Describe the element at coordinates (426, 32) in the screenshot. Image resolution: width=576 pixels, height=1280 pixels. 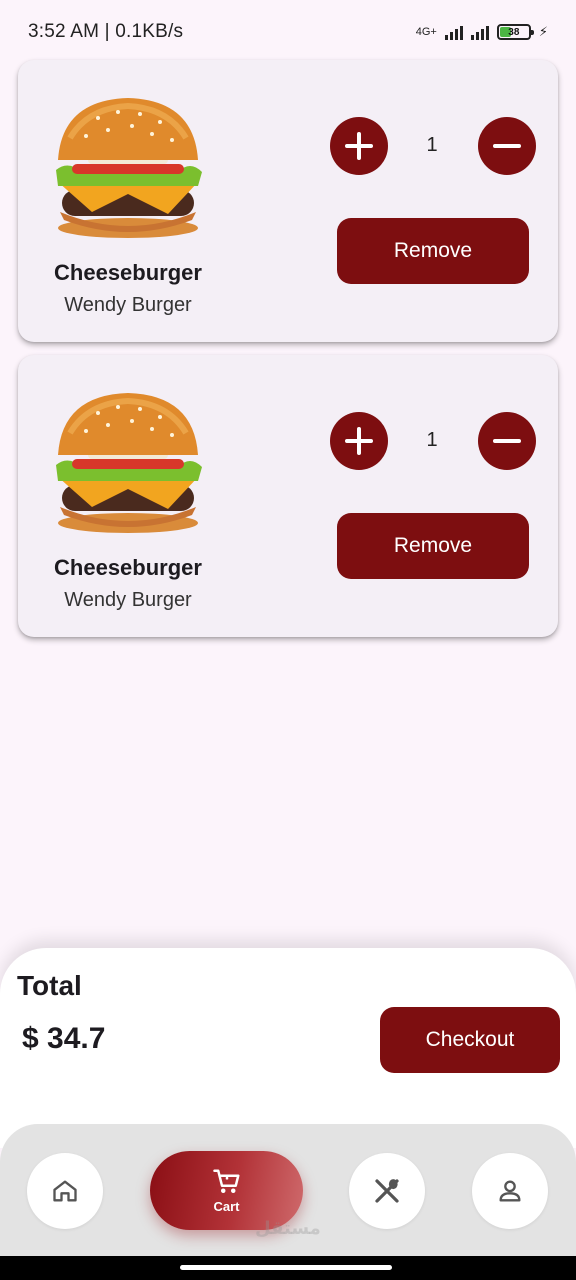
I see `network-type: 4G+` at that location.